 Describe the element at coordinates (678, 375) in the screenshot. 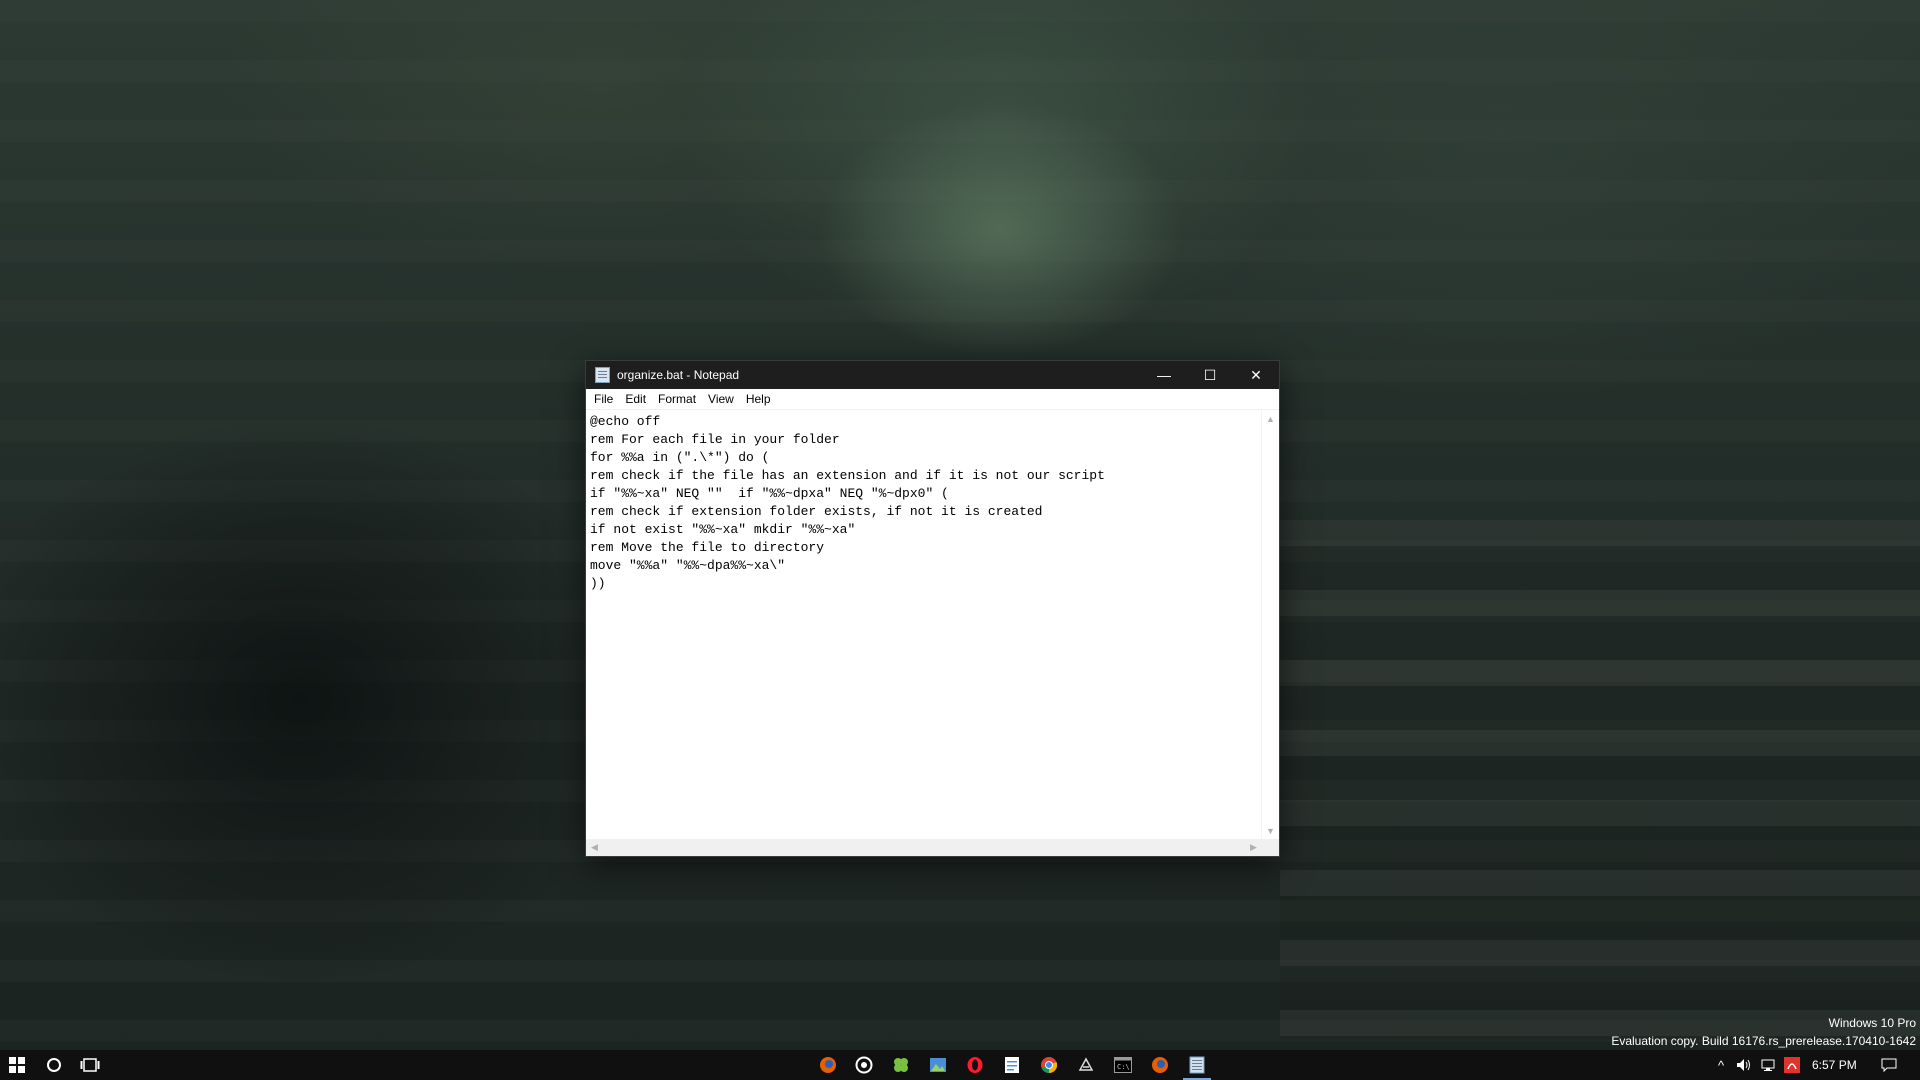

I see `window-title: organize.bat - Notepad` at that location.